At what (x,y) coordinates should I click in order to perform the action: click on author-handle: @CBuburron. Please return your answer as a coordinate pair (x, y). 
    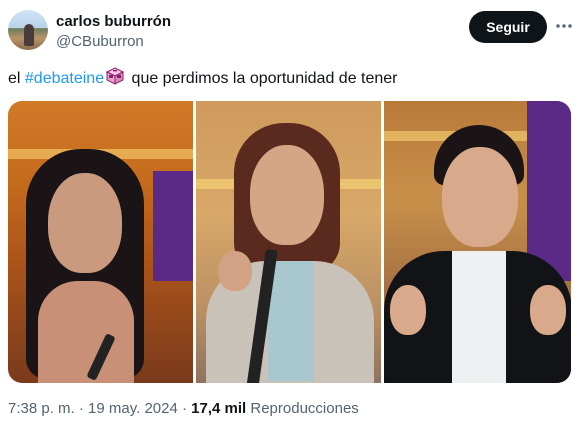
    Looking at the image, I should click on (100, 41).